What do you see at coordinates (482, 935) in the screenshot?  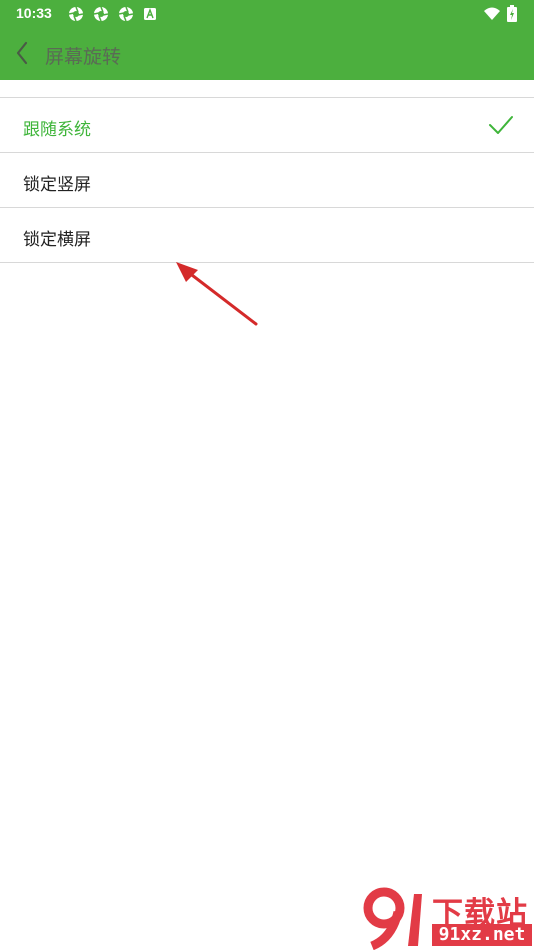 I see `watermark-url: 91xz.net` at bounding box center [482, 935].